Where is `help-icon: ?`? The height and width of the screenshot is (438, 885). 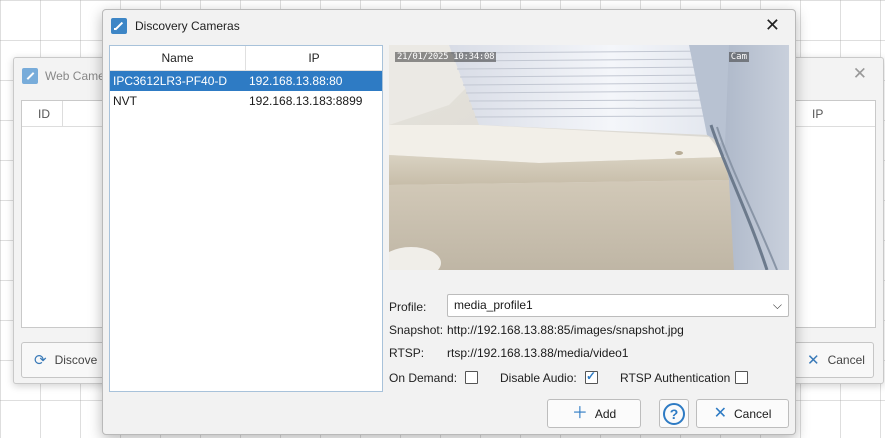 help-icon: ? is located at coordinates (674, 413).